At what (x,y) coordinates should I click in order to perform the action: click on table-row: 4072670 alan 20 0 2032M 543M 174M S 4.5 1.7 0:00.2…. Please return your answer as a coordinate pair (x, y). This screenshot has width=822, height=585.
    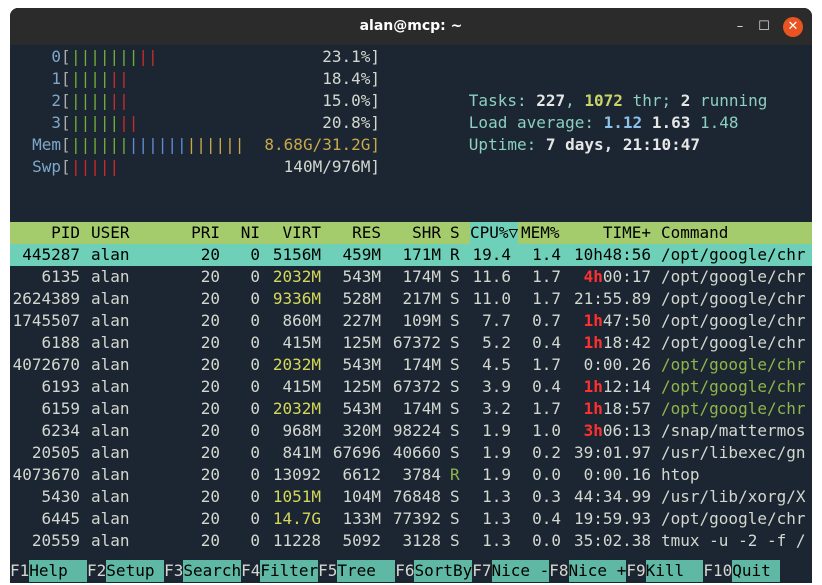
    Looking at the image, I should click on (411, 365).